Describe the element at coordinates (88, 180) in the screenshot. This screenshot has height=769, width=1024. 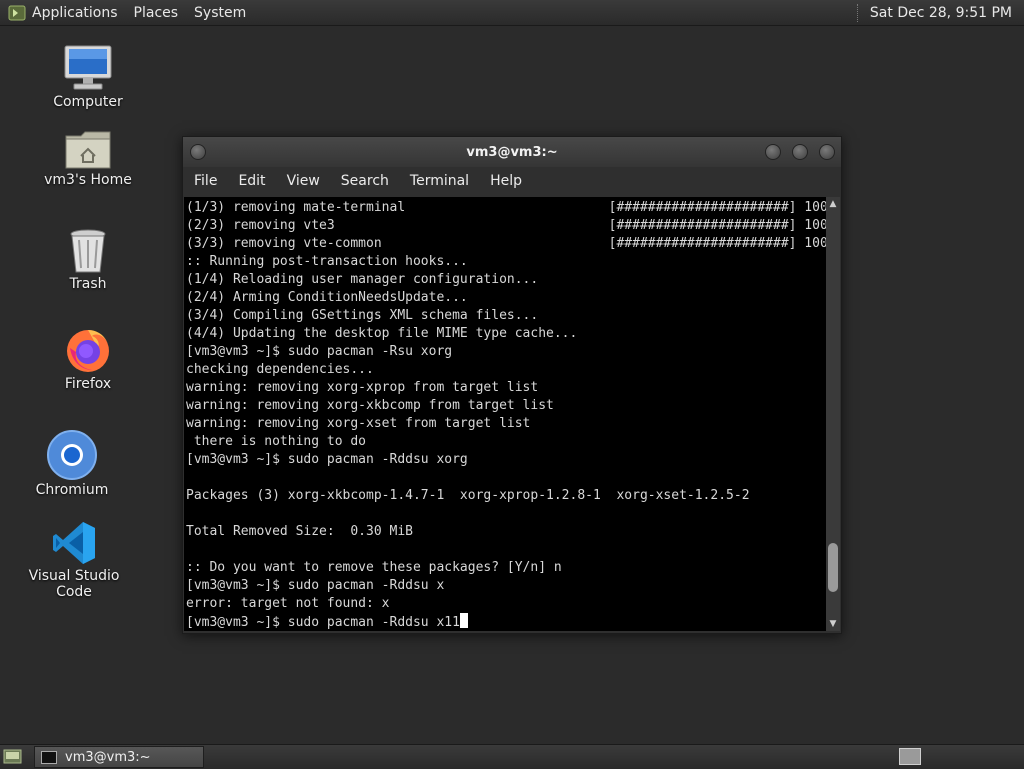
I see `desktop-icon-label: vm3's Home` at that location.